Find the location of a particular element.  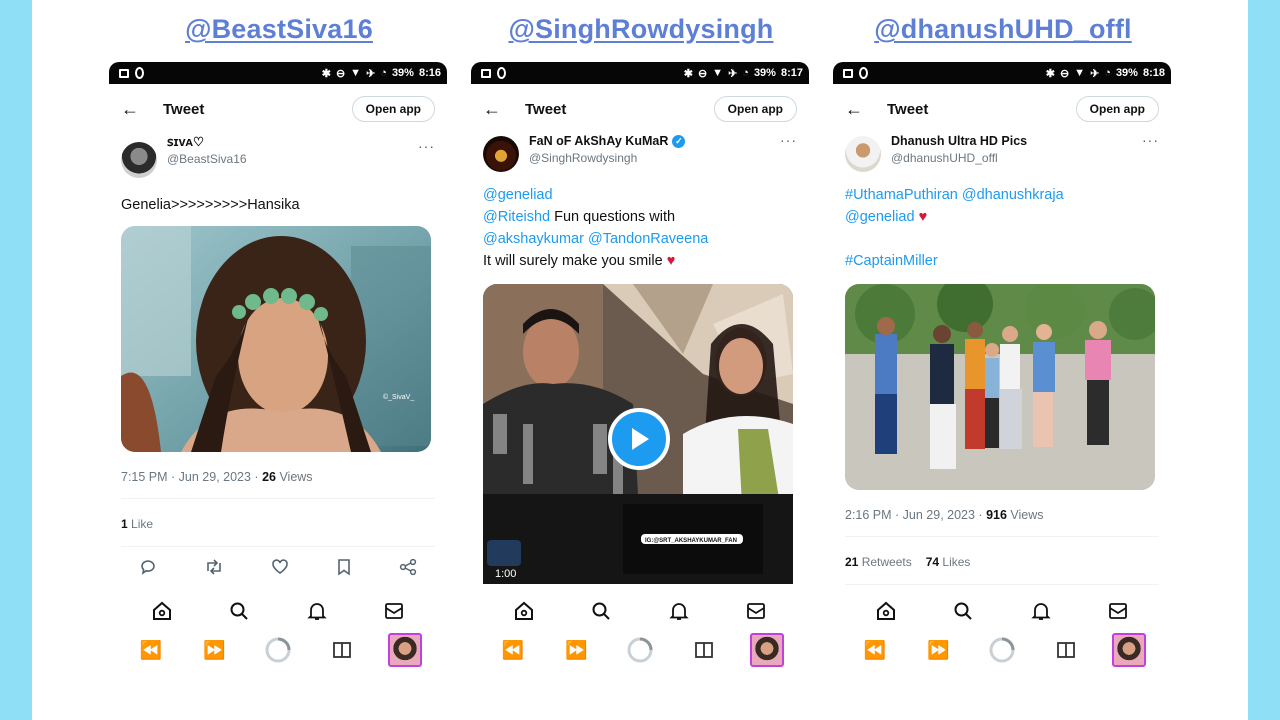

hashtag-link: #UthamaPuthiran is located at coordinates (901, 195).